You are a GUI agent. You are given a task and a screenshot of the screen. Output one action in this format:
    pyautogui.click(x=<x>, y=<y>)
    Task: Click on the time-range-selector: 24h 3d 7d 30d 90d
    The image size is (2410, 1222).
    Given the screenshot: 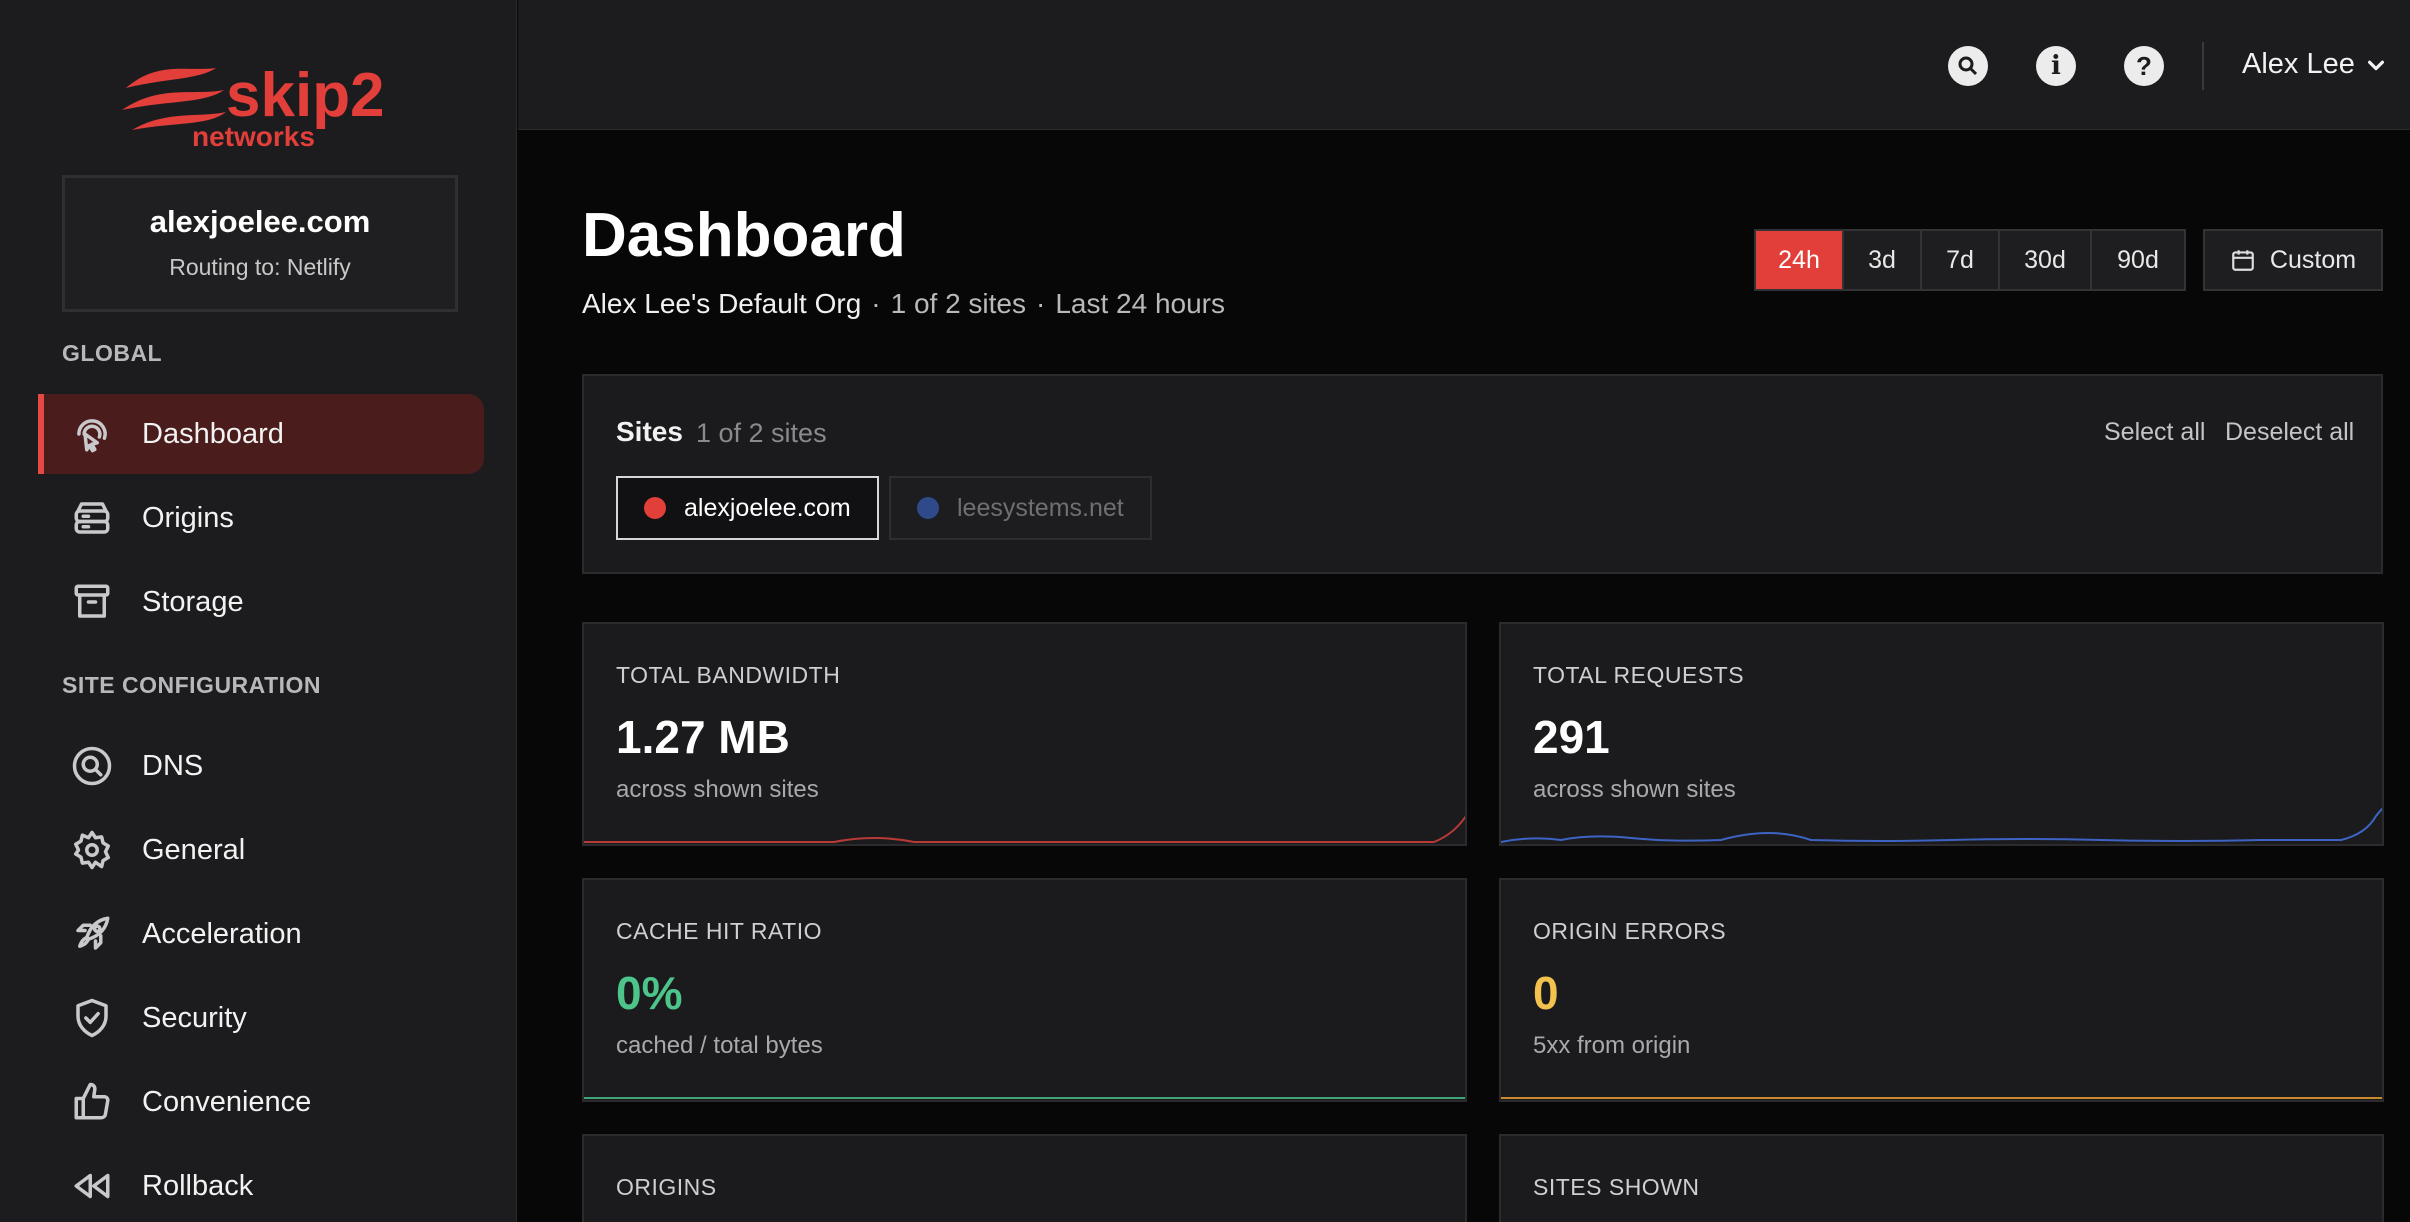 What is the action you would take?
    pyautogui.click(x=1970, y=260)
    